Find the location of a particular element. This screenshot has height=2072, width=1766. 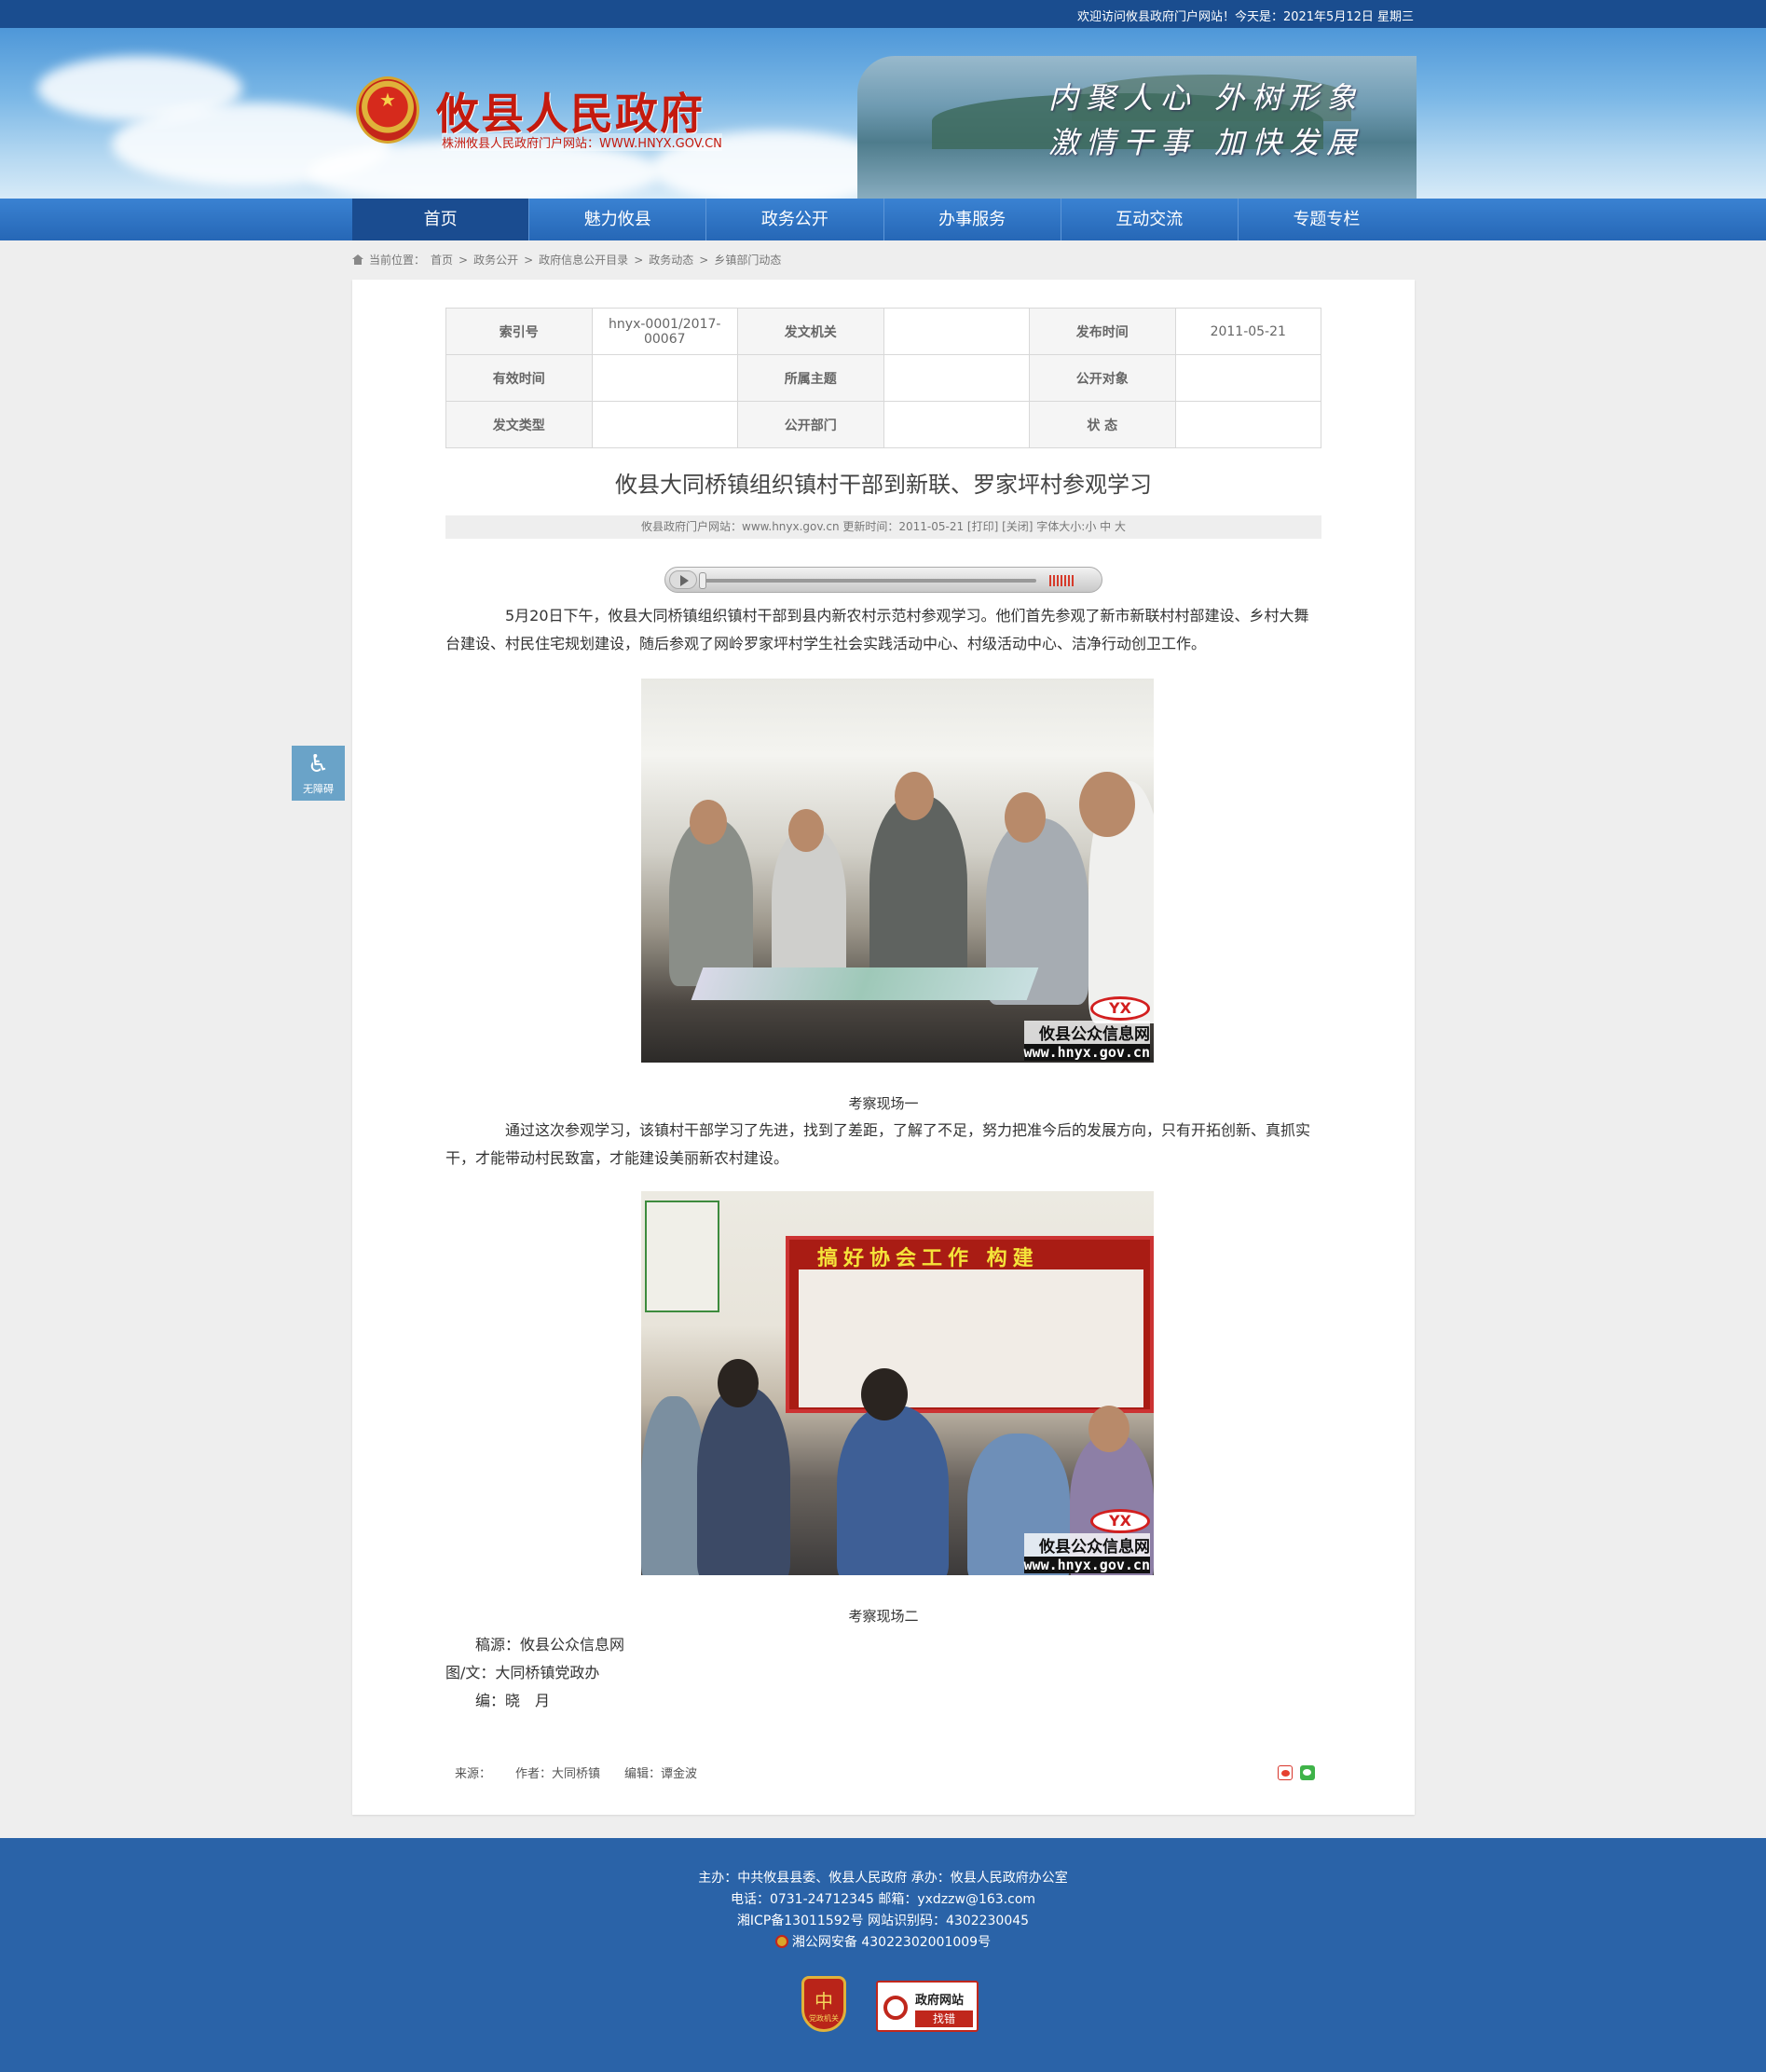

meta-key: 公开部门 is located at coordinates (810, 425).